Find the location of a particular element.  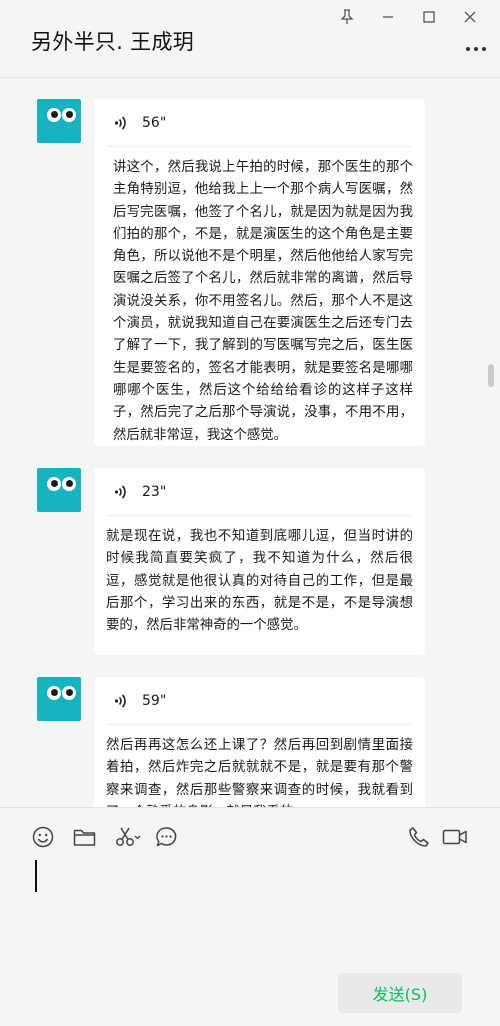

window-controls is located at coordinates (408, 17).